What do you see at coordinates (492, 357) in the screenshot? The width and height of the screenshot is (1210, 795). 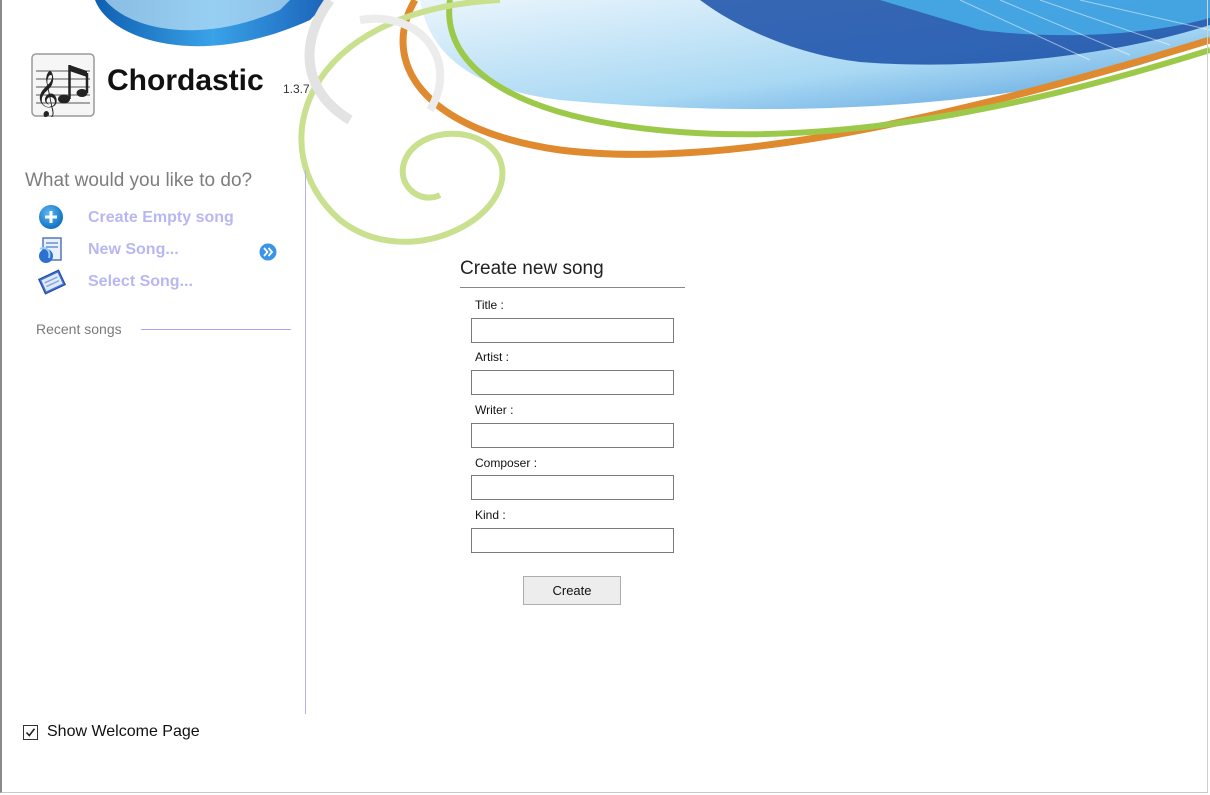 I see `artist-label: Artist :` at bounding box center [492, 357].